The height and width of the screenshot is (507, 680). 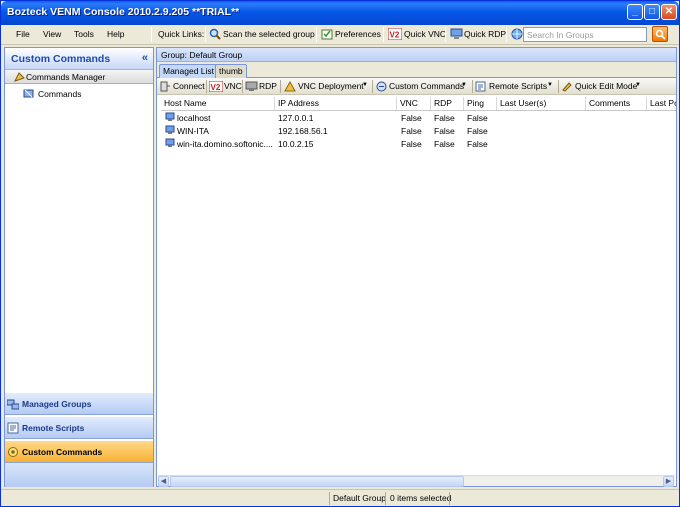 I want to click on connect-label: Connect, so click(x=189, y=86).